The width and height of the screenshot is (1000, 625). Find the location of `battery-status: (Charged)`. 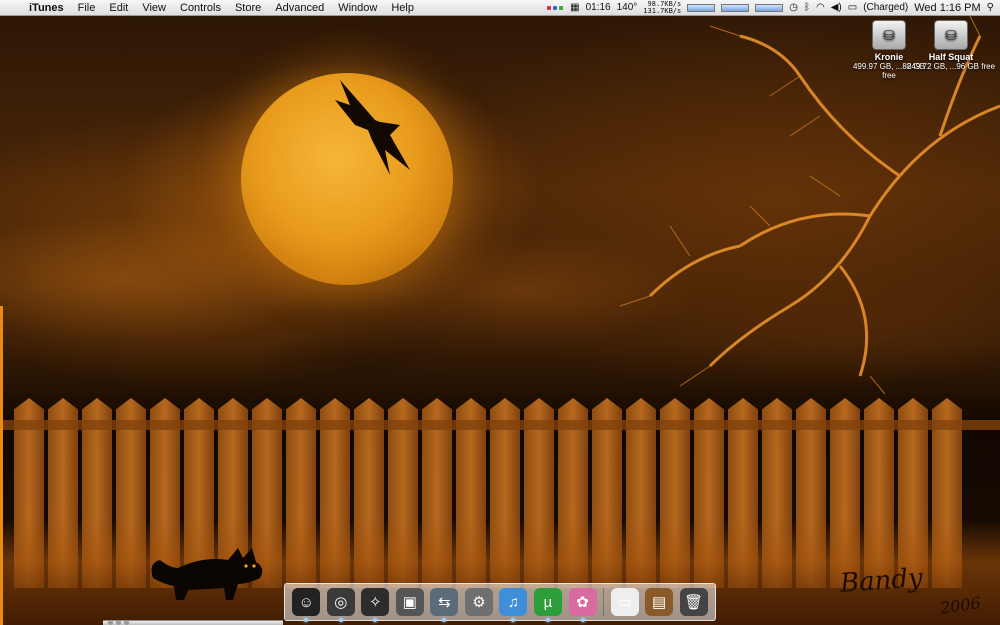

battery-status: (Charged) is located at coordinates (885, 7).